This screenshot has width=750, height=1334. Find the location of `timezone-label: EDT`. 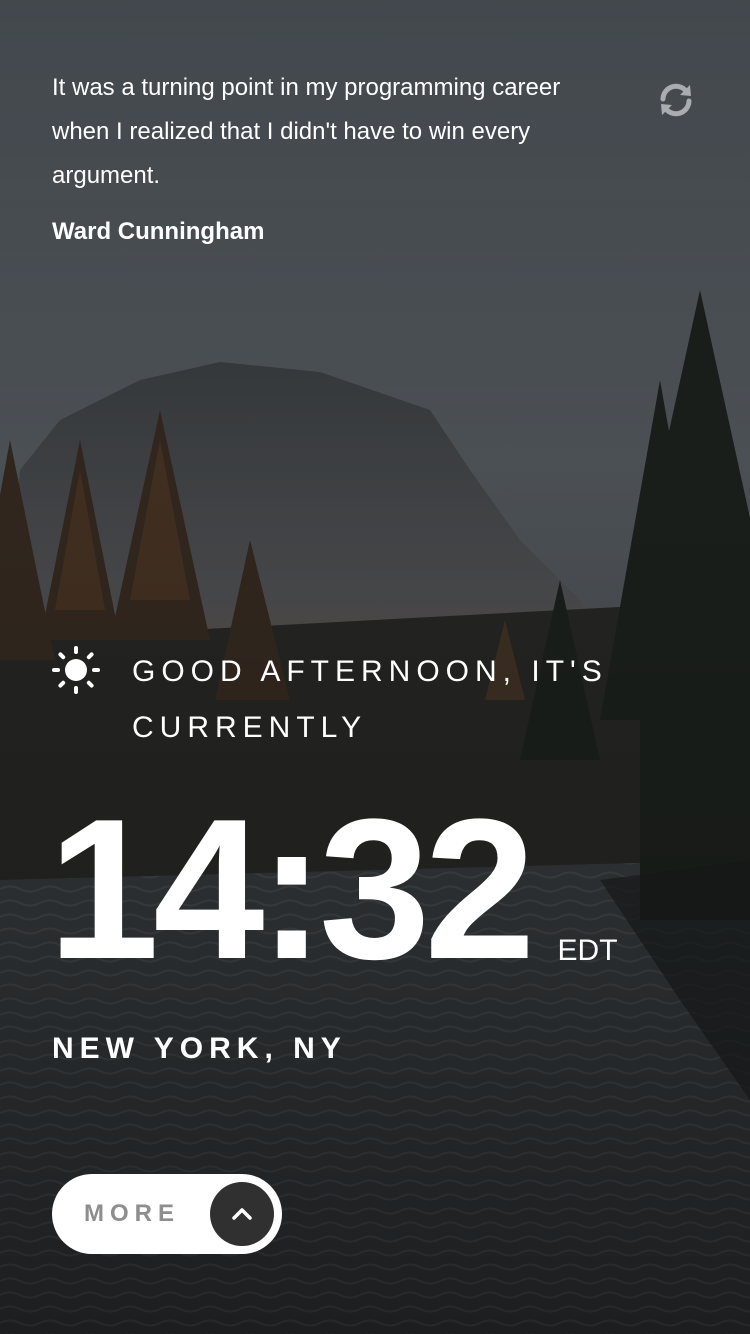

timezone-label: EDT is located at coordinates (587, 950).